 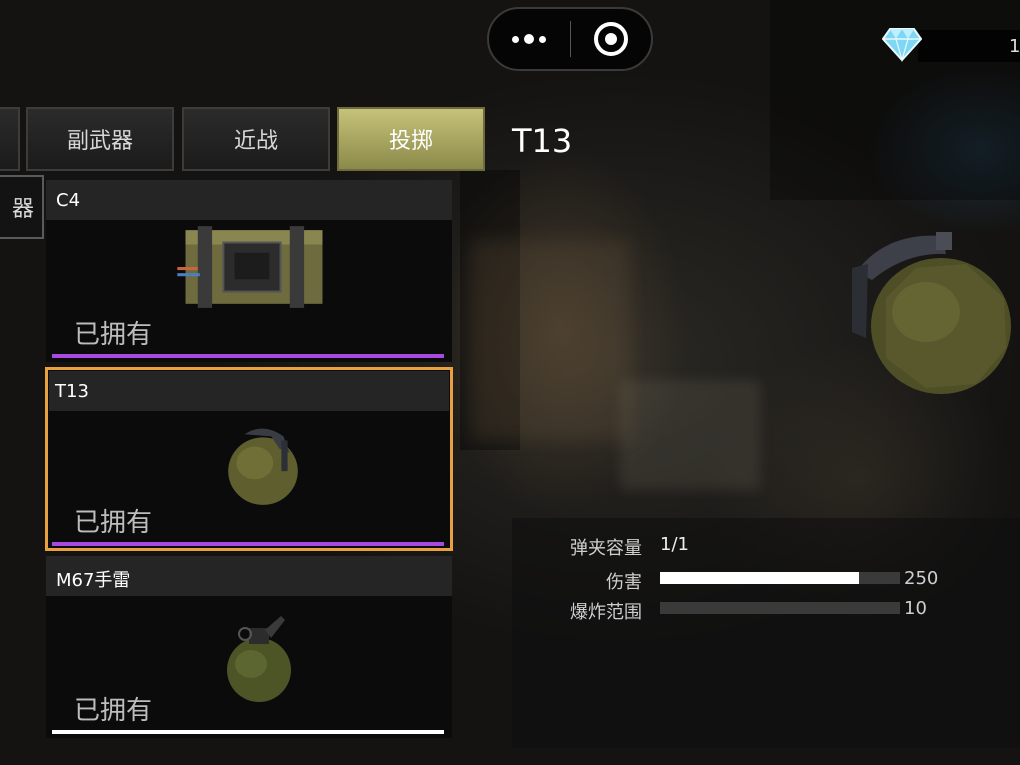 I want to click on tab-throwable: 投掷, so click(x=411, y=139).